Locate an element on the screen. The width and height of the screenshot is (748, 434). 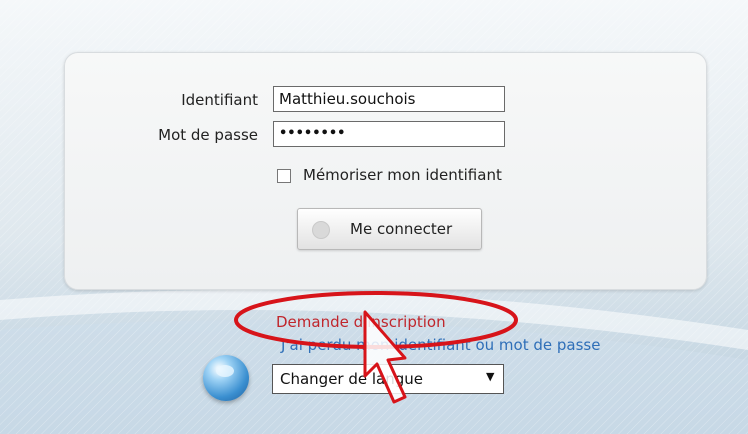
annotation-overlay is located at coordinates (376, 347).